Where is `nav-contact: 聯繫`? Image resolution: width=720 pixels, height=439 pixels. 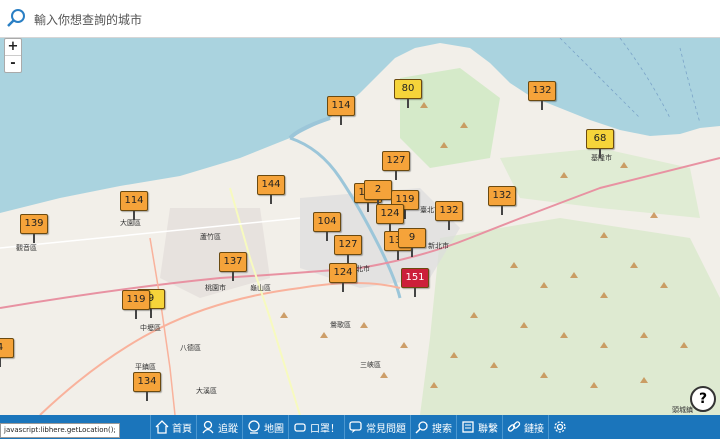
nav-contact: 聯繫 is located at coordinates (479, 427).